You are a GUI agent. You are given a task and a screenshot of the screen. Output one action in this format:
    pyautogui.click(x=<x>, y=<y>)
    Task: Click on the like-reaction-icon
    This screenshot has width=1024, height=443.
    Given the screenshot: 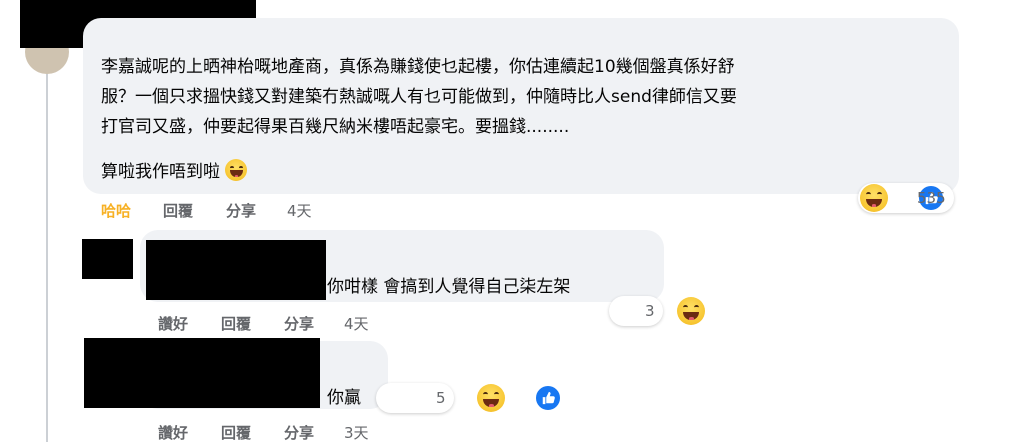 What is the action you would take?
    pyautogui.click(x=548, y=398)
    